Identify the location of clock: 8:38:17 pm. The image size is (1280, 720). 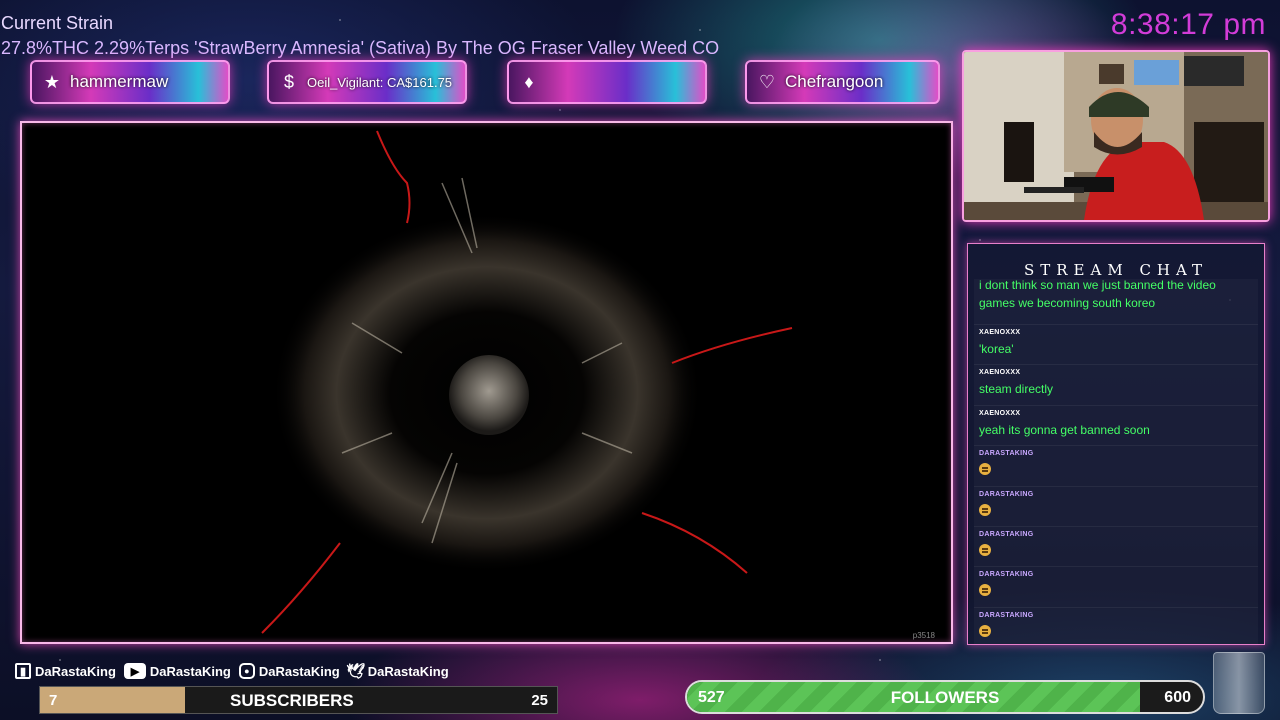
(1188, 24).